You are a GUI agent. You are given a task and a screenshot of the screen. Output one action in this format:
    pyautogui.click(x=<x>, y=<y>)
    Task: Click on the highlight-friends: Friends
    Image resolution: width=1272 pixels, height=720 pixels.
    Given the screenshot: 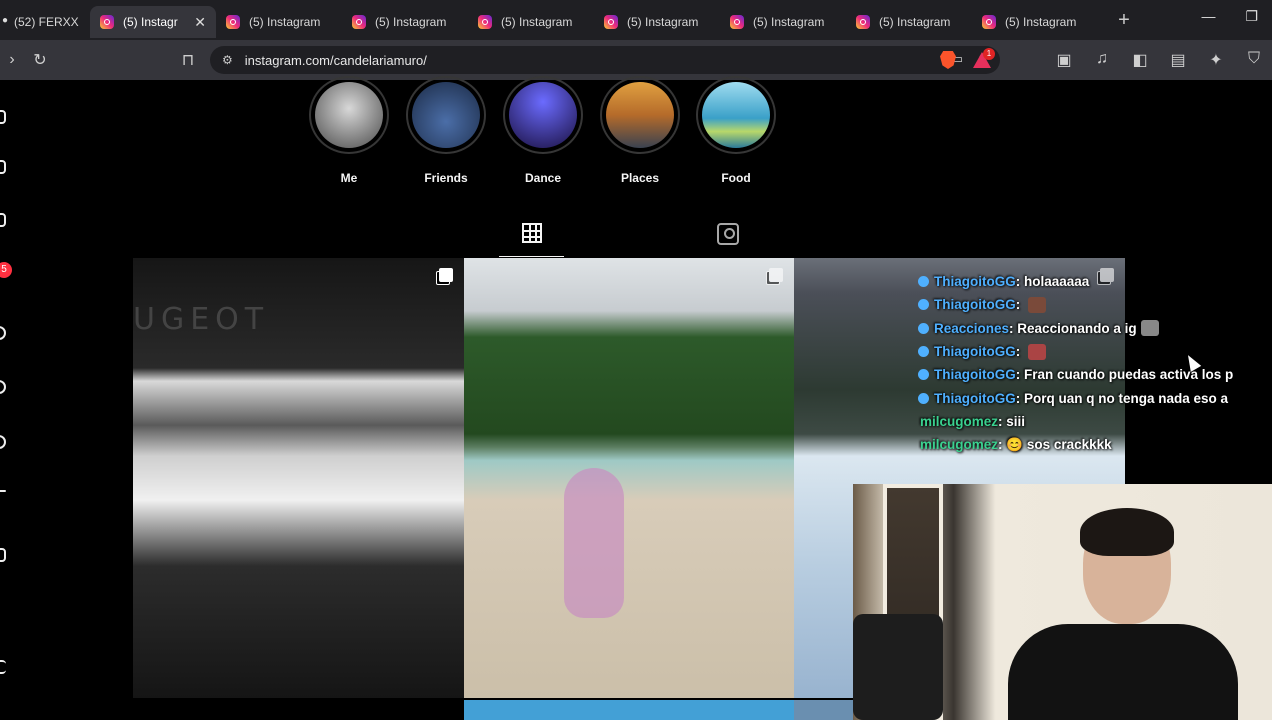 What is the action you would take?
    pyautogui.click(x=446, y=130)
    